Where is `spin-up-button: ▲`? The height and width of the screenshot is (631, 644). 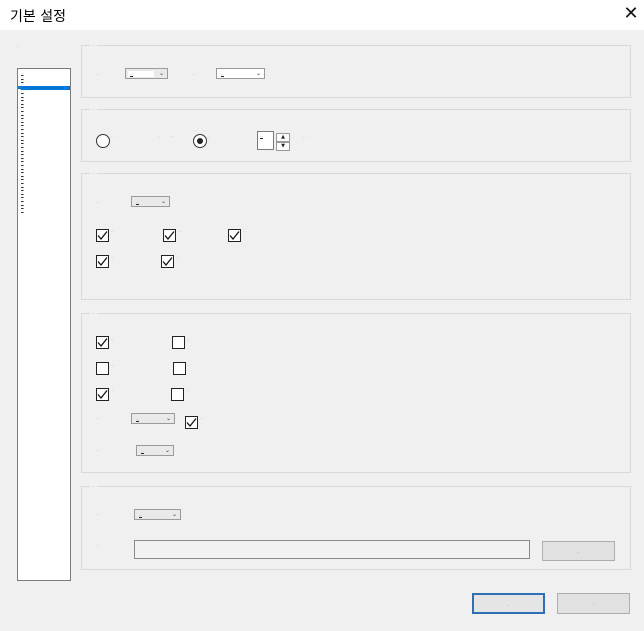
spin-up-button: ▲ is located at coordinates (283, 137).